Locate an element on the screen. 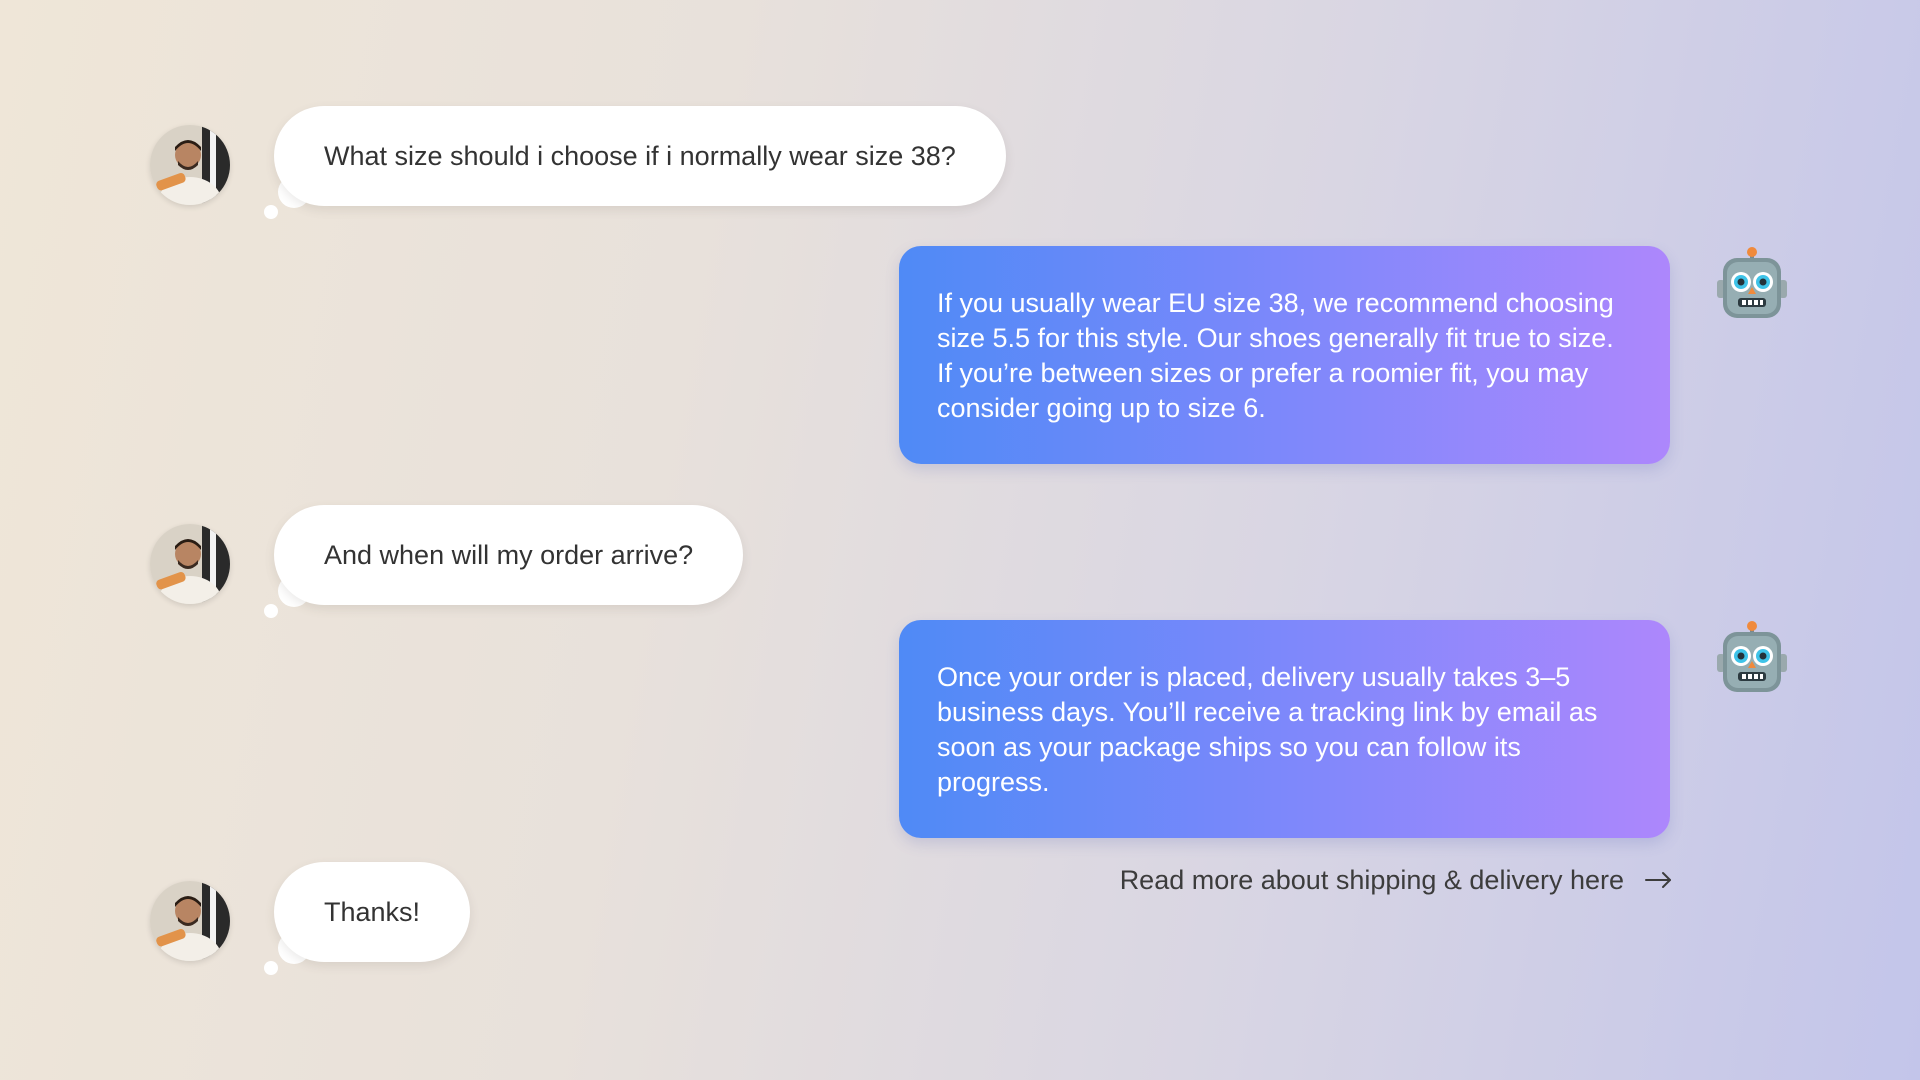 The height and width of the screenshot is (1080, 1920). arrow-right-icon is located at coordinates (1659, 880).